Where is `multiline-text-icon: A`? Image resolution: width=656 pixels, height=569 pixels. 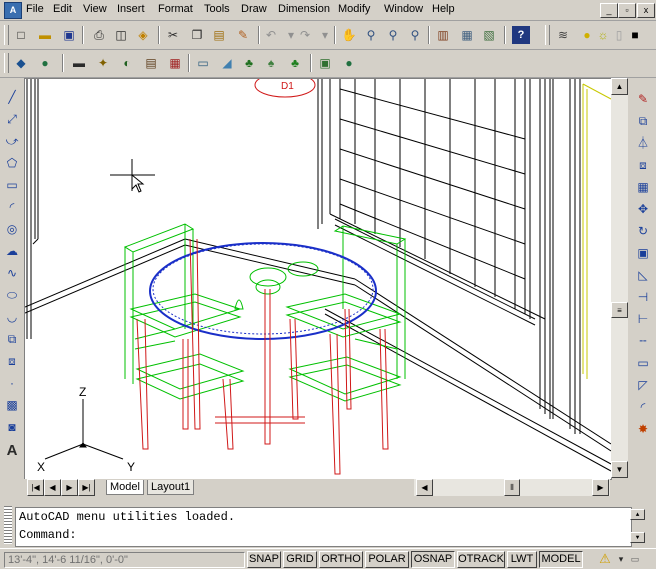
multiline-text-icon: A is located at coordinates (12, 451).